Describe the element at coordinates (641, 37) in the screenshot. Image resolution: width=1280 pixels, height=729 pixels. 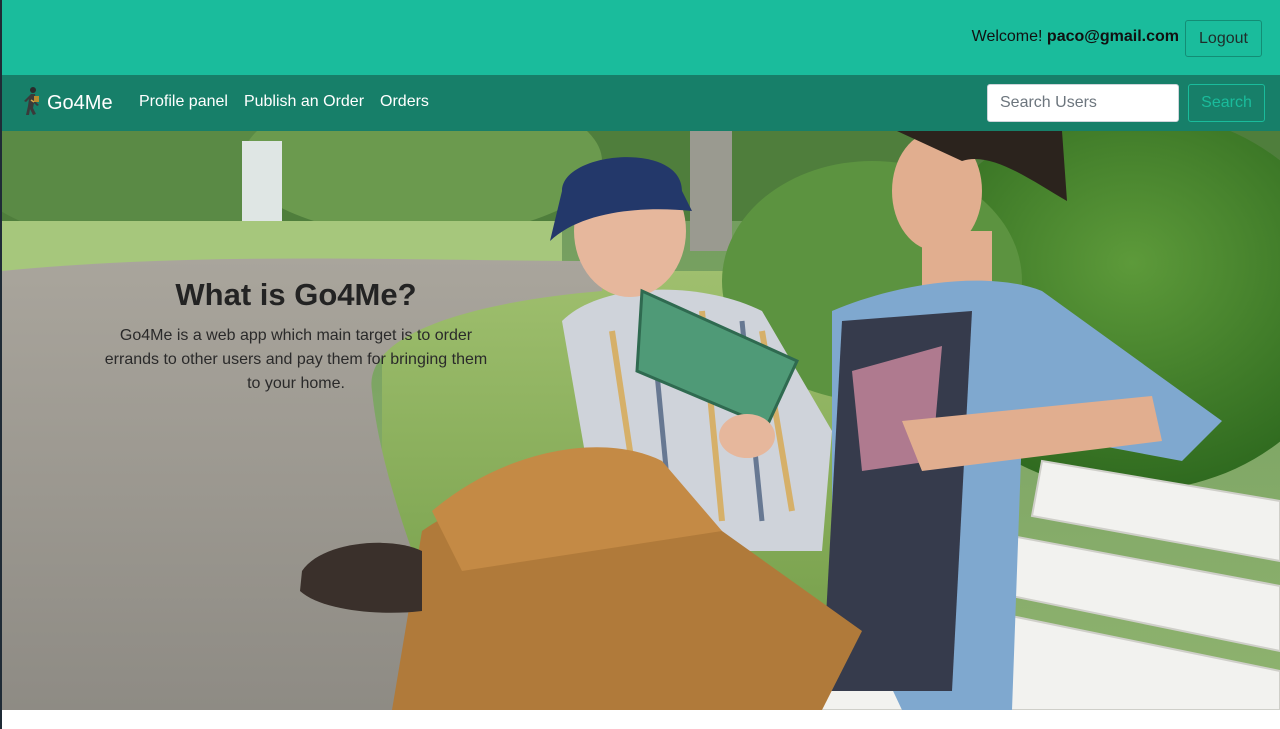
I see `top-bar: Welcome! paco@gmail.com Logout` at that location.